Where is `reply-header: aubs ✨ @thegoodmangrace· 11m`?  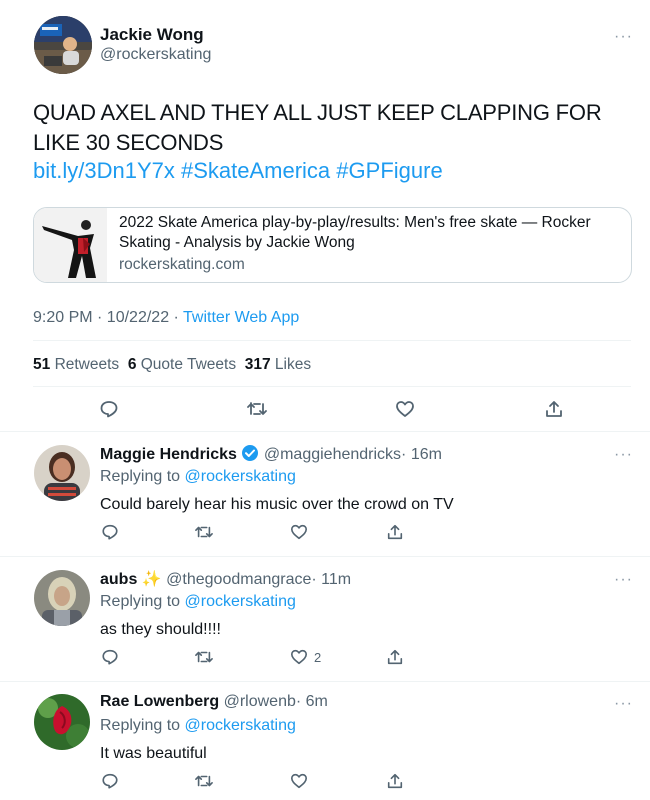 reply-header: aubs ✨ @thegoodmangrace· 11m is located at coordinates (225, 579).